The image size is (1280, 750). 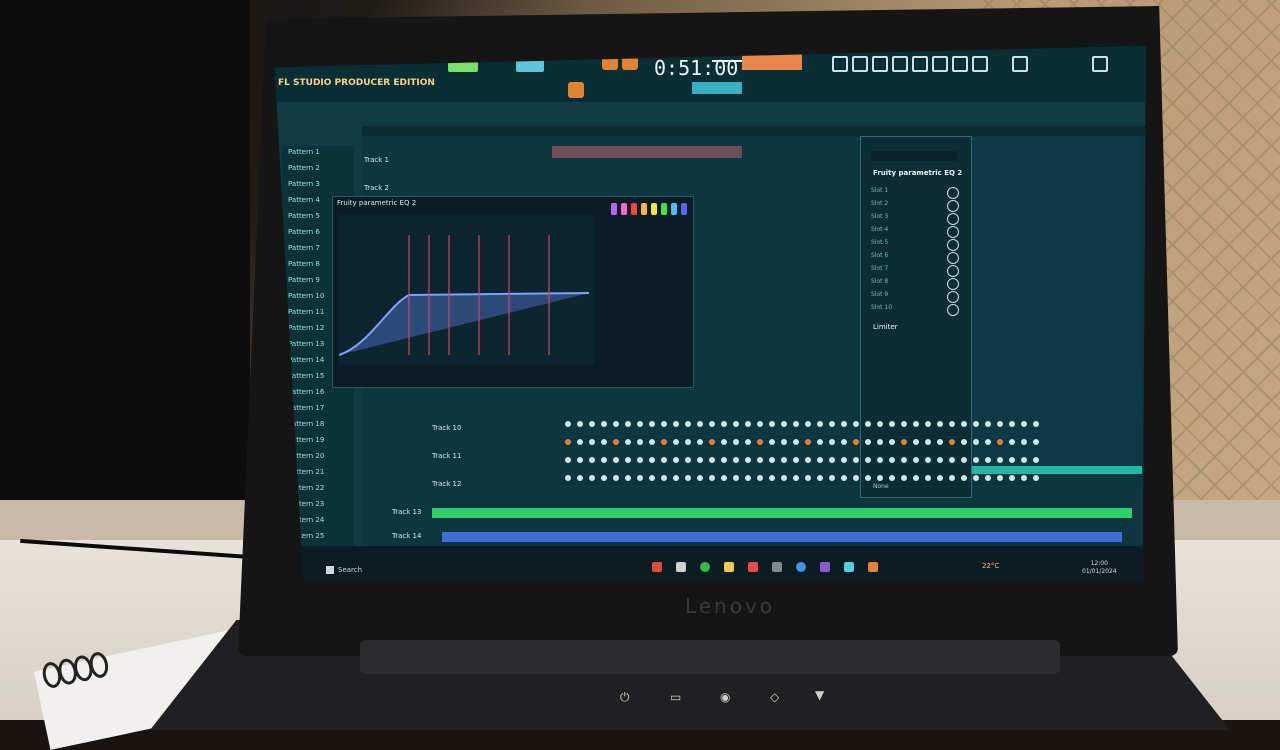 What do you see at coordinates (321, 187) in the screenshot?
I see `pattern-item: Pattern 3` at bounding box center [321, 187].